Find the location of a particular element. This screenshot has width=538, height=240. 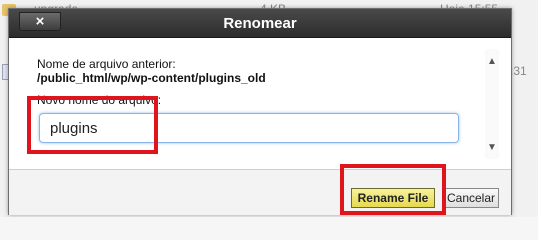

old-file-path: /public_html/wp/wp-content/plugins_old is located at coordinates (151, 78).